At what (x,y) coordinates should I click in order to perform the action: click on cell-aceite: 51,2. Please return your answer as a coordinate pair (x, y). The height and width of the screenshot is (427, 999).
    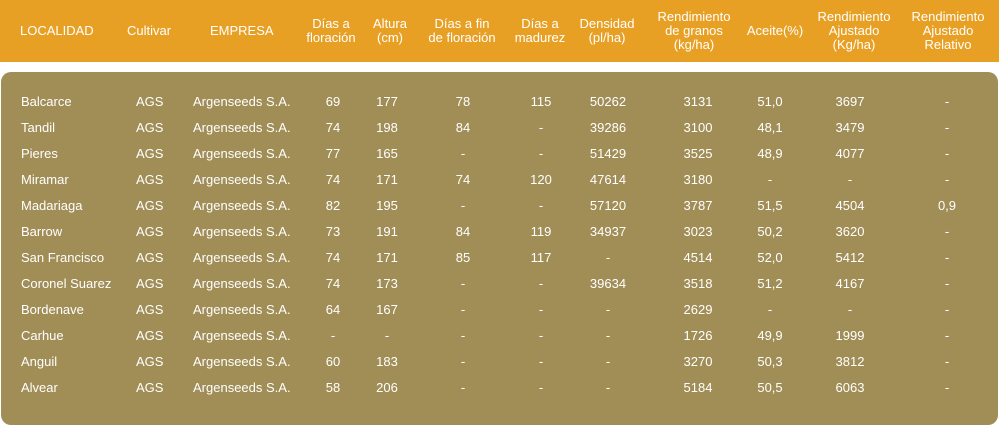
    Looking at the image, I should click on (770, 283).